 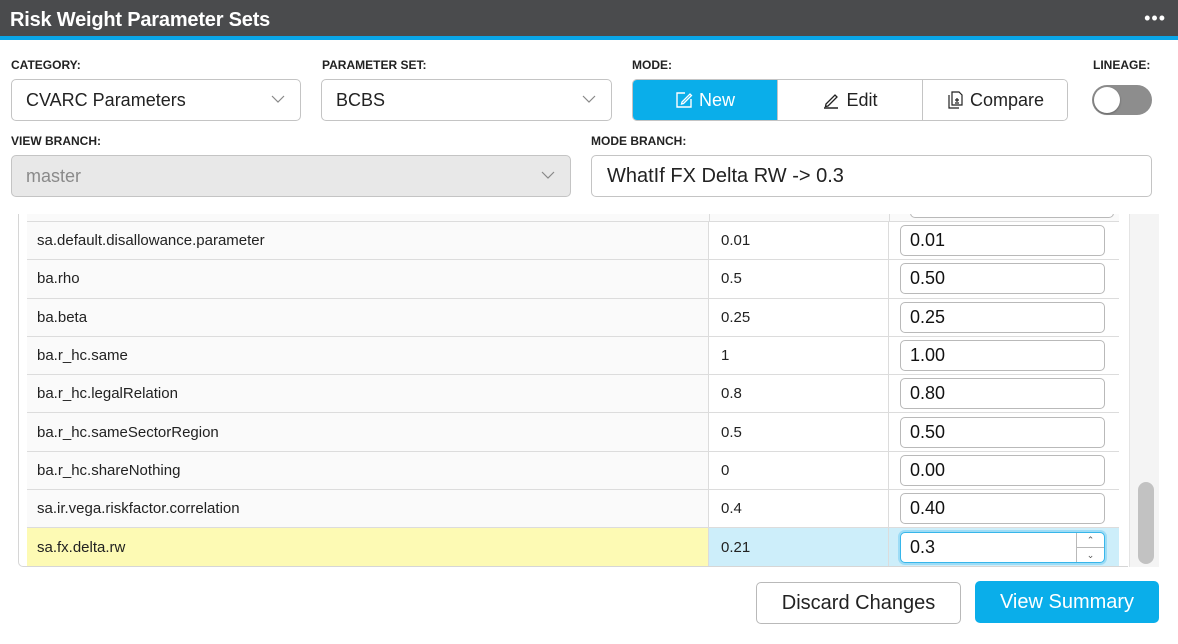 I want to click on scrollbar-thumb, so click(x=1146, y=523).